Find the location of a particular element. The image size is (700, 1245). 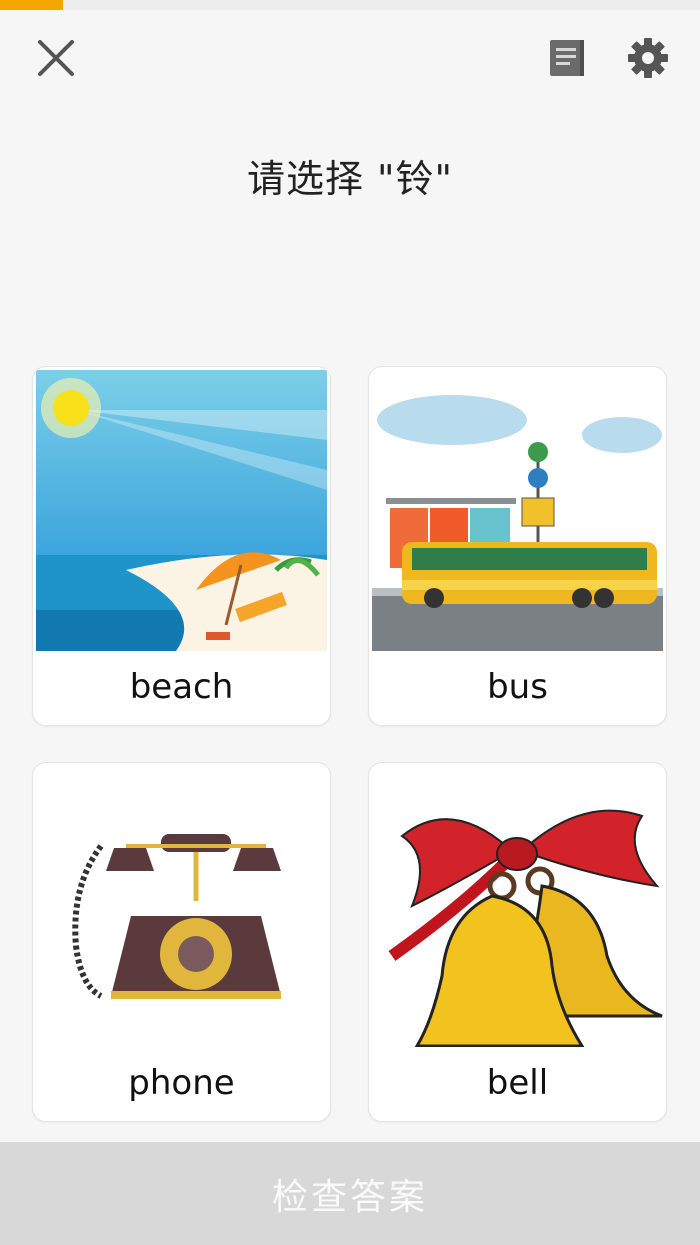

settings-button is located at coordinates (648, 58).